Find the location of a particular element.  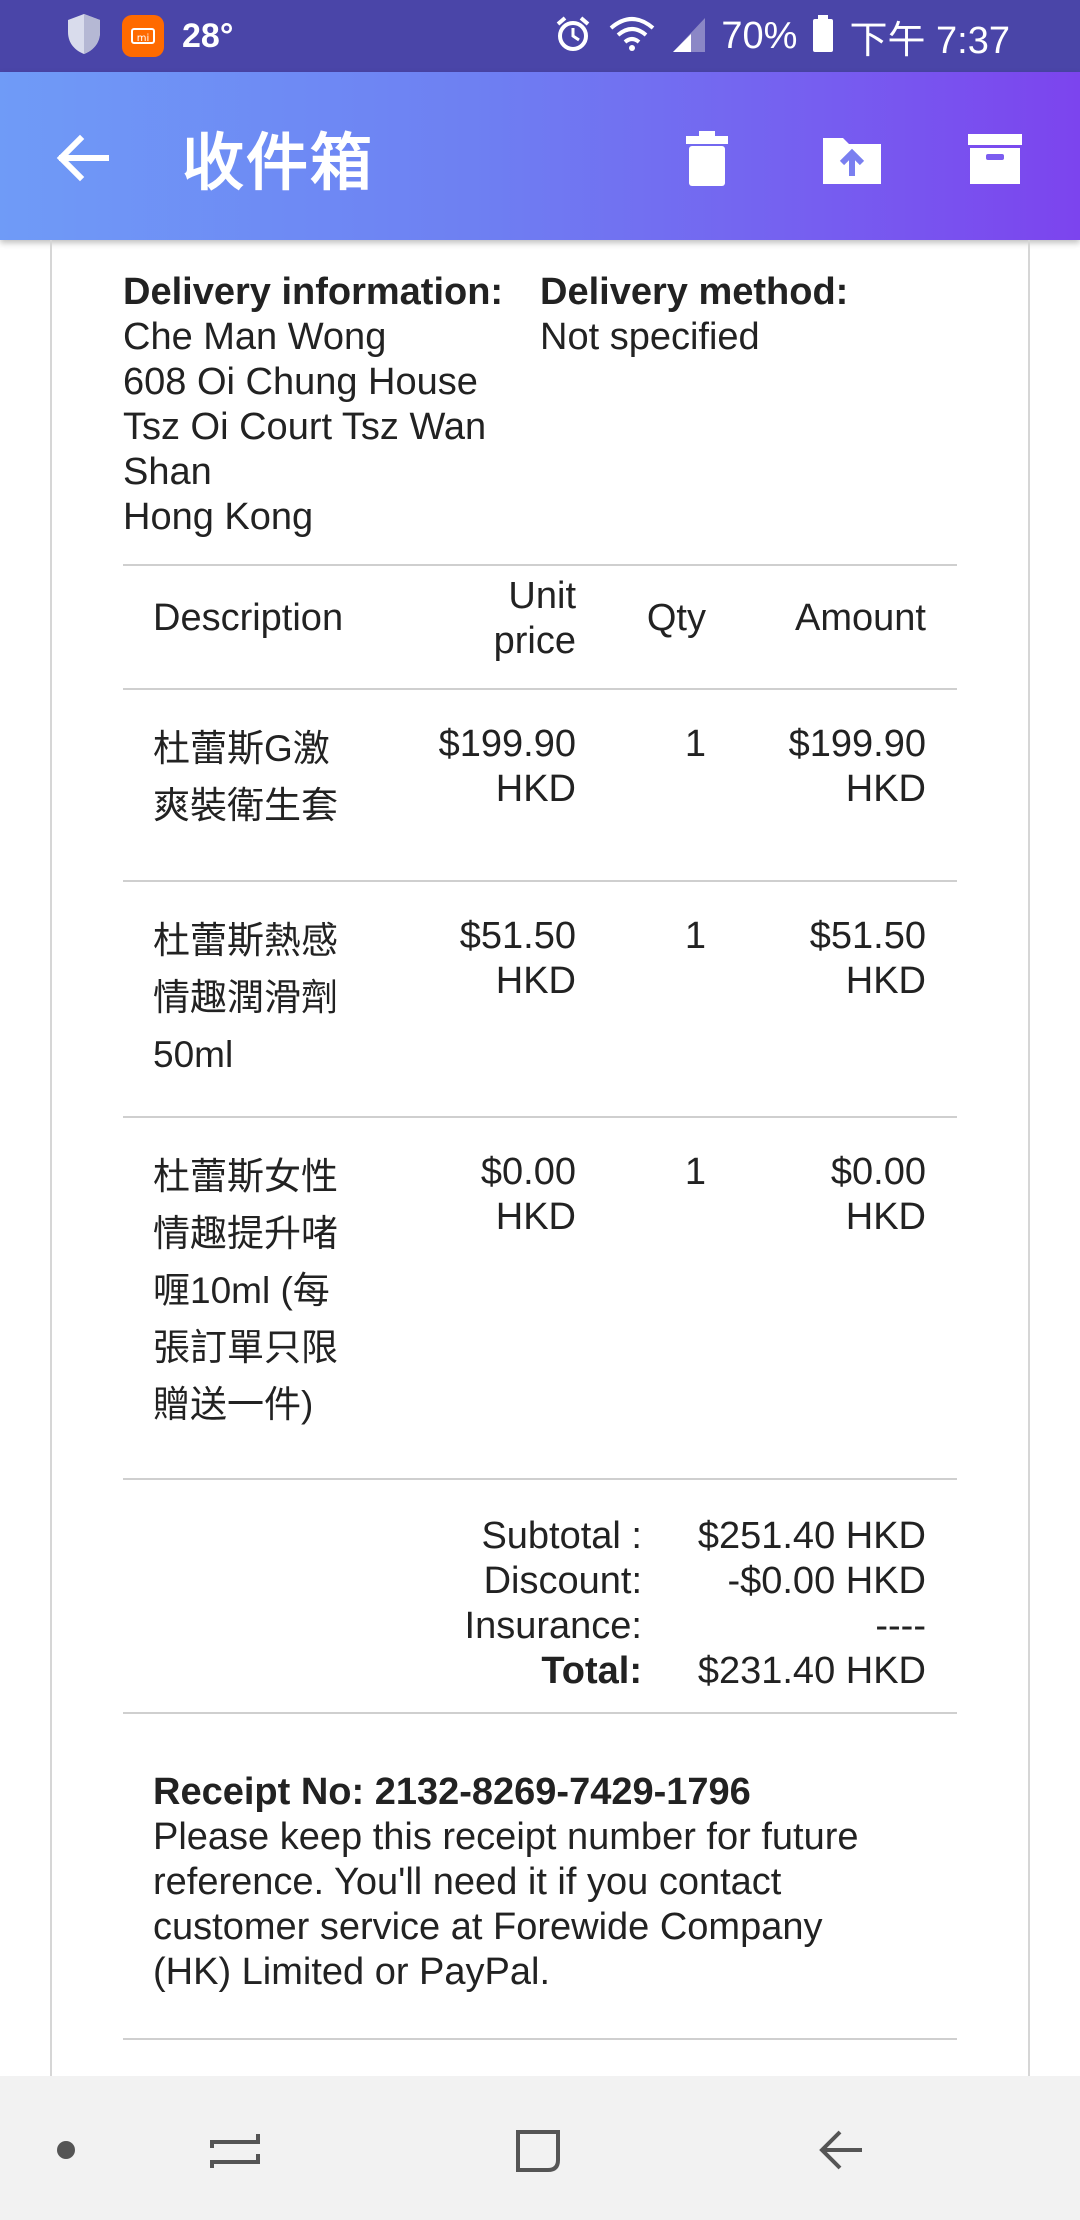

home-icon is located at coordinates (538, 2150).